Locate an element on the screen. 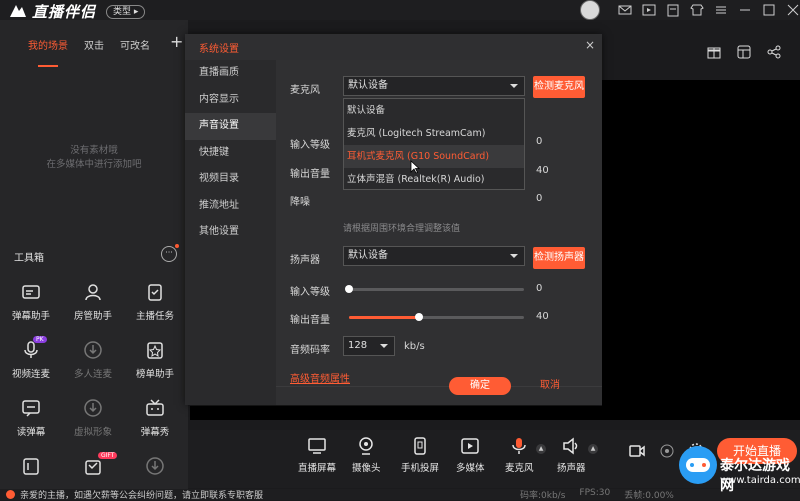  scene-tabs: 我的场景 双击 可改名 is located at coordinates (94, 43).